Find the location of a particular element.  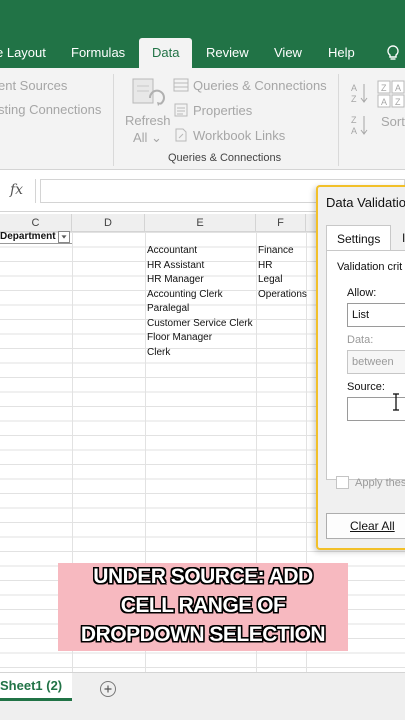

tab-help: Help is located at coordinates (341, 53).